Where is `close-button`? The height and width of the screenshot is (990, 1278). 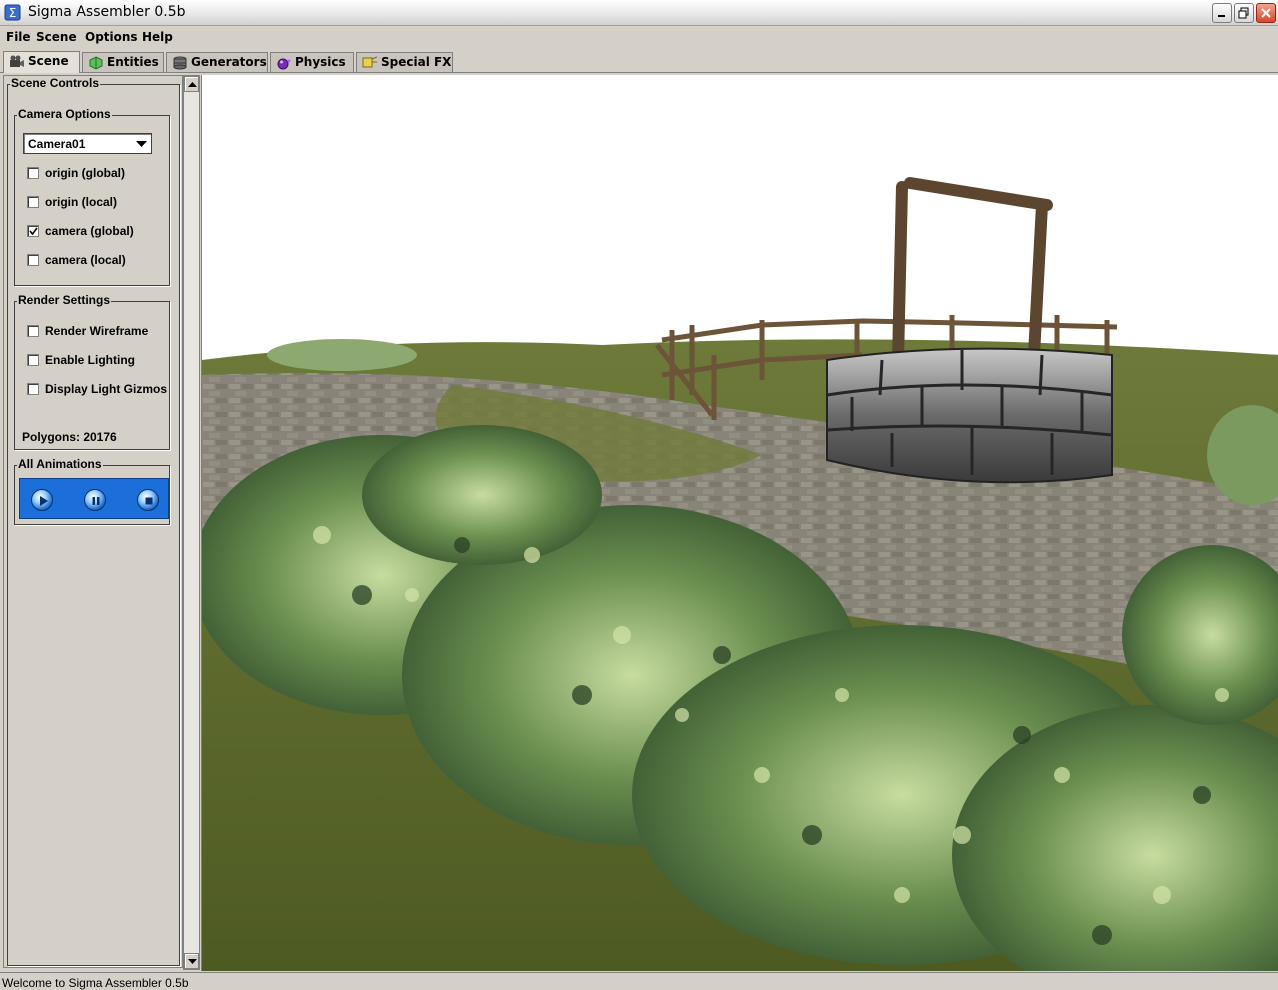
close-button is located at coordinates (1266, 13).